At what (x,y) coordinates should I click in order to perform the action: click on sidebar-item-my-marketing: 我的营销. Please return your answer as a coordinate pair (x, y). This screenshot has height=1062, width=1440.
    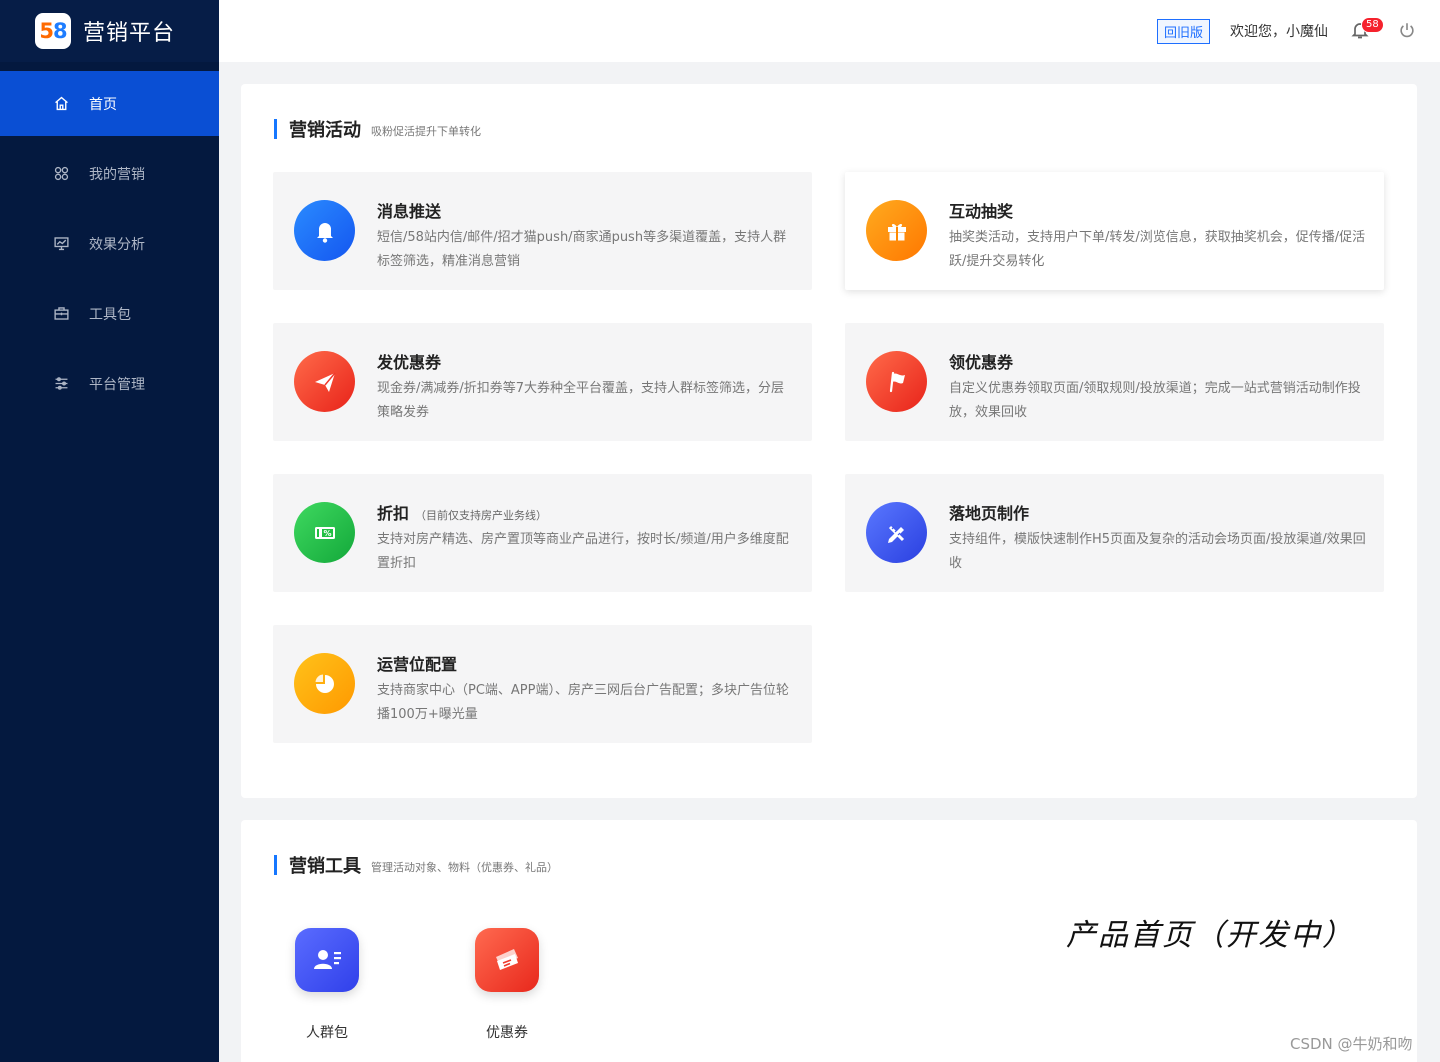
    Looking at the image, I should click on (109, 173).